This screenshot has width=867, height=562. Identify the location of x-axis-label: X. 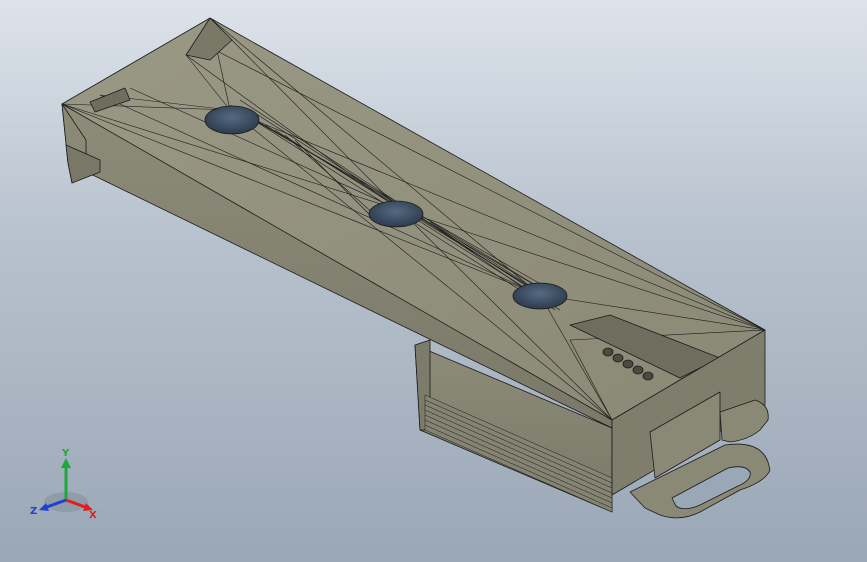
(93, 515).